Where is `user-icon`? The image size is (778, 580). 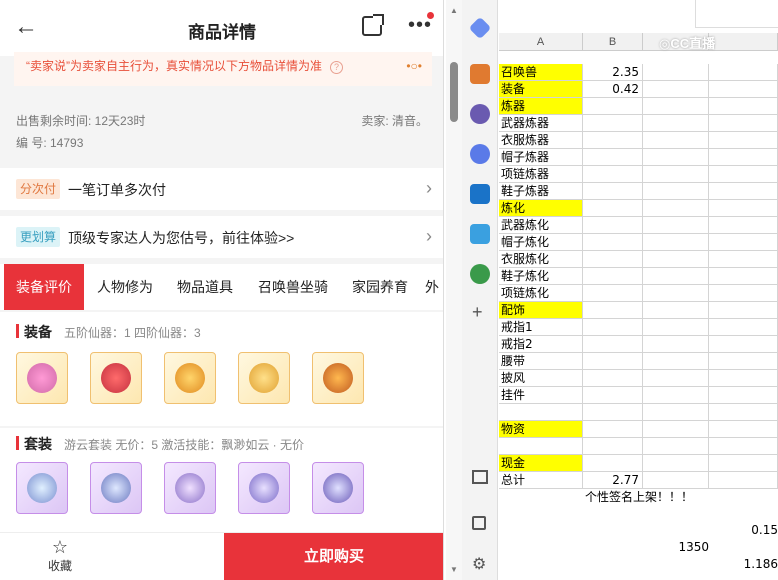 user-icon is located at coordinates (480, 114).